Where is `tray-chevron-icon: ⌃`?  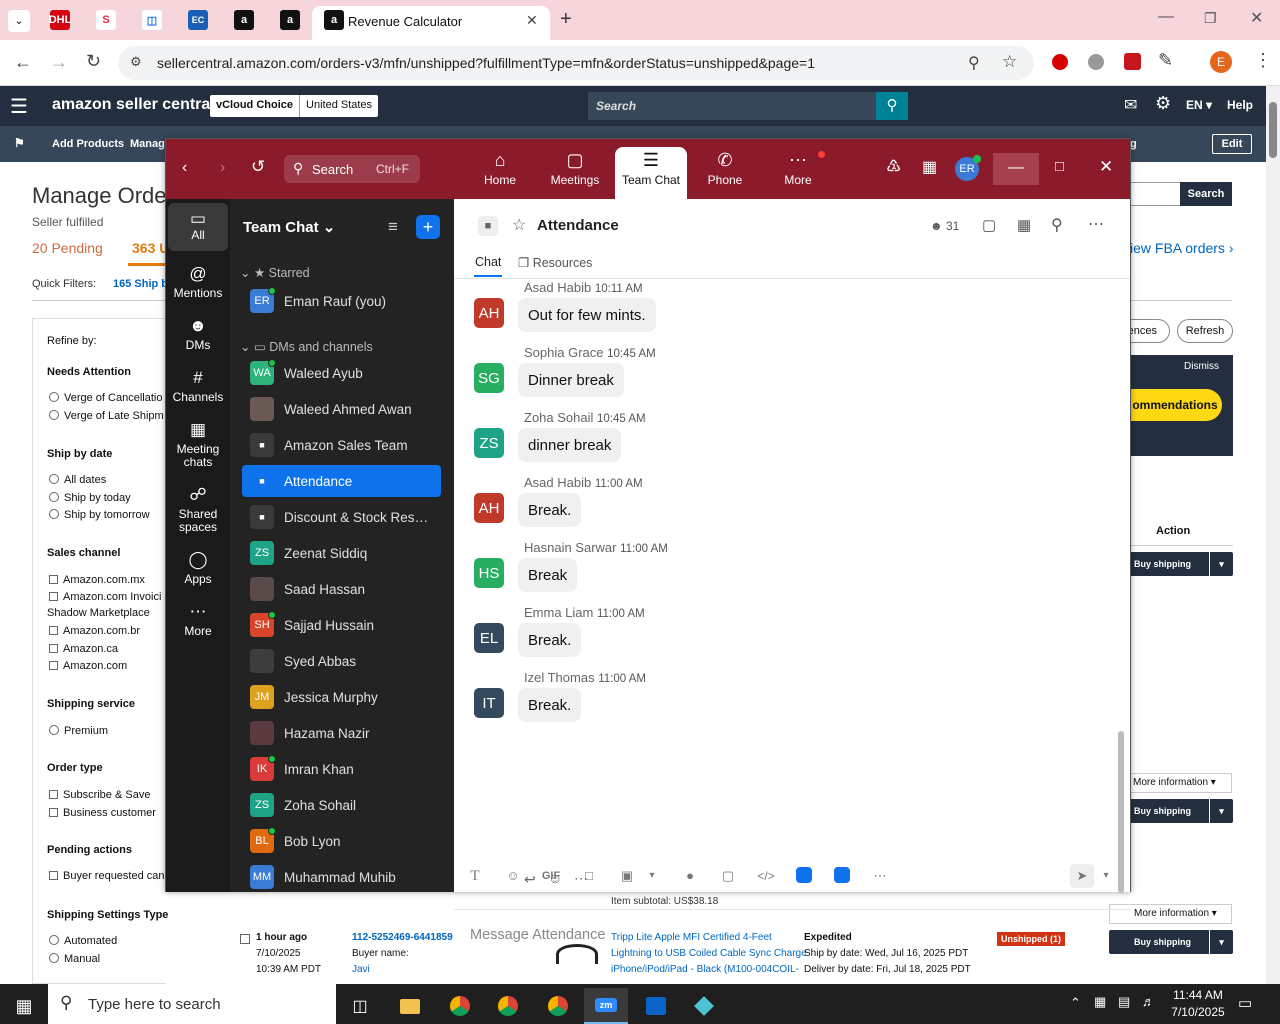 tray-chevron-icon: ⌃ is located at coordinates (1075, 1003).